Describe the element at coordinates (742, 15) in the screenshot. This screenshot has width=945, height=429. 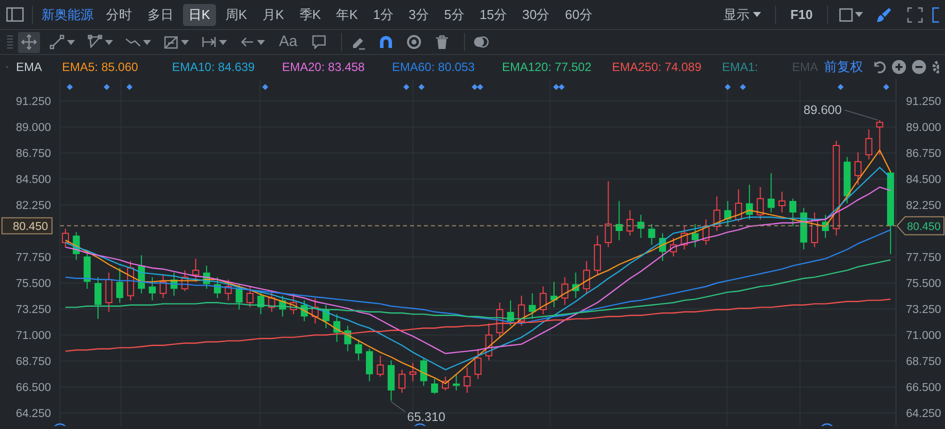
I see `display-menu: 显示` at that location.